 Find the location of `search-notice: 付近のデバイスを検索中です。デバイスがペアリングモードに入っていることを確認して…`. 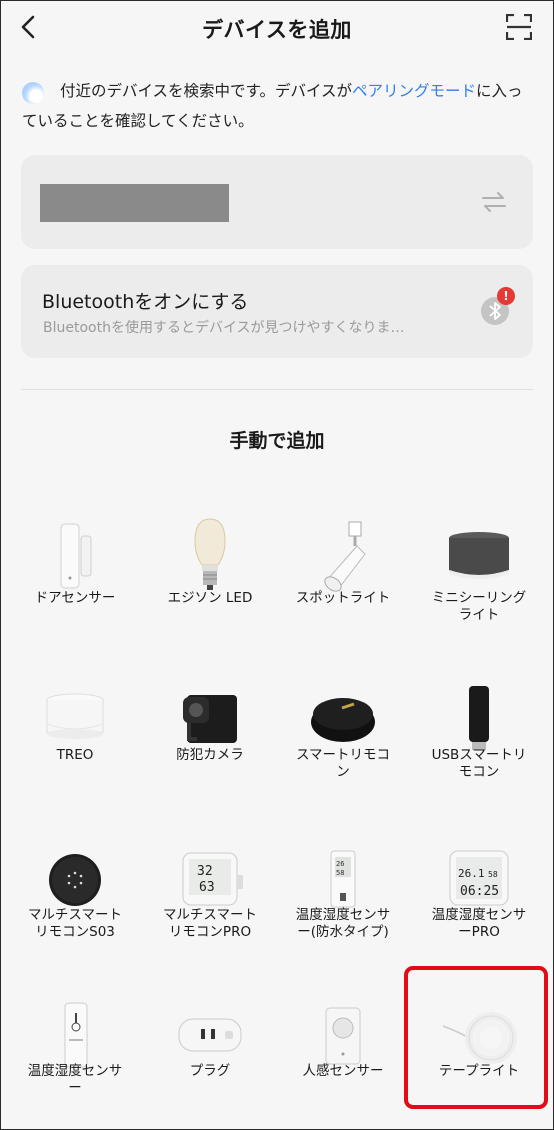

search-notice: 付近のデバイスを検索中です。デバイスがペアリングモードに入っていることを確認して… is located at coordinates (278, 106).